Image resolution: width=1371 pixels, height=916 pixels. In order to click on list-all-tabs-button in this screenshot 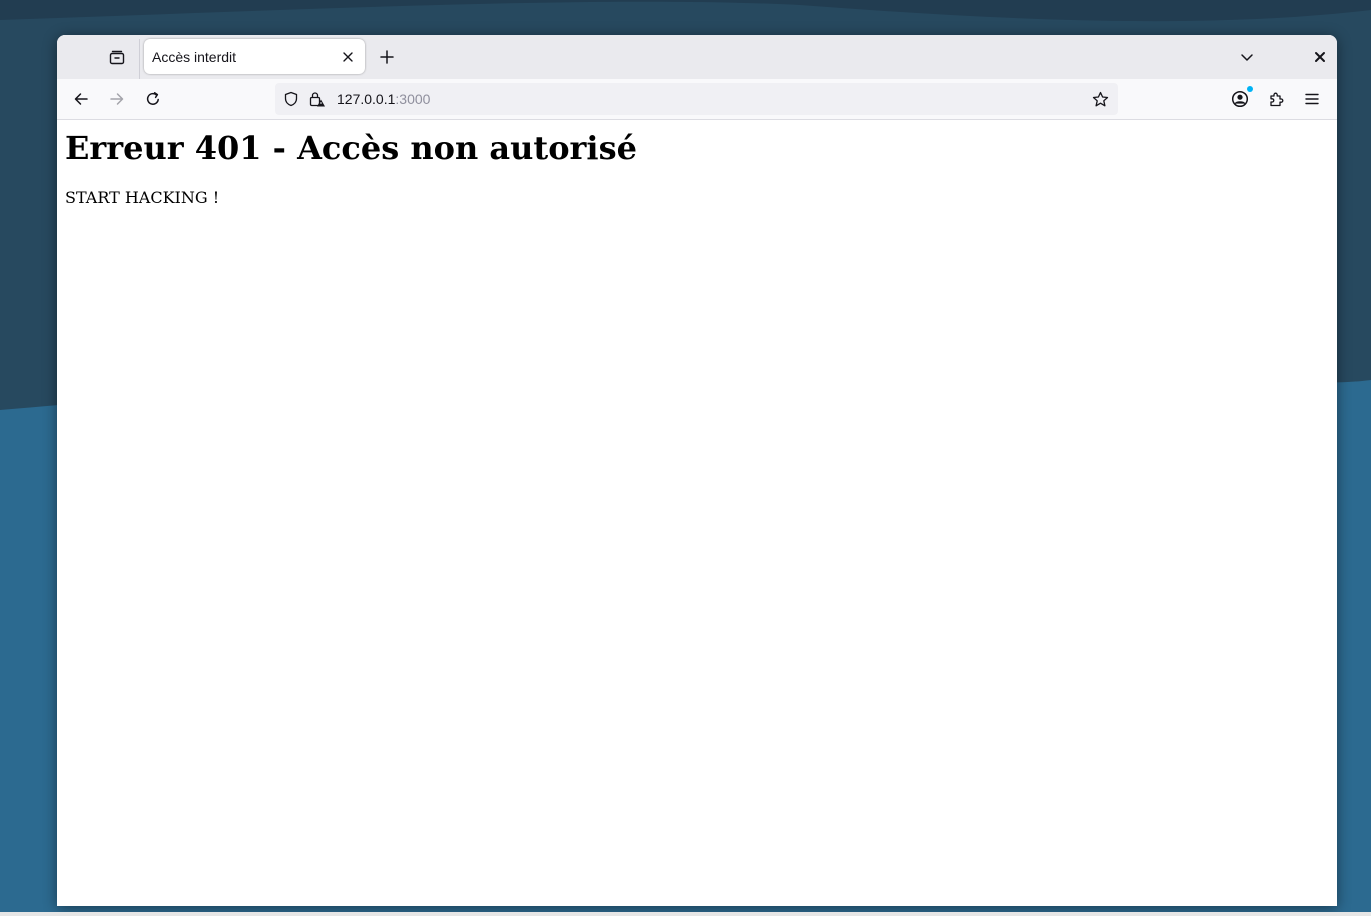, I will do `click(1247, 57)`.